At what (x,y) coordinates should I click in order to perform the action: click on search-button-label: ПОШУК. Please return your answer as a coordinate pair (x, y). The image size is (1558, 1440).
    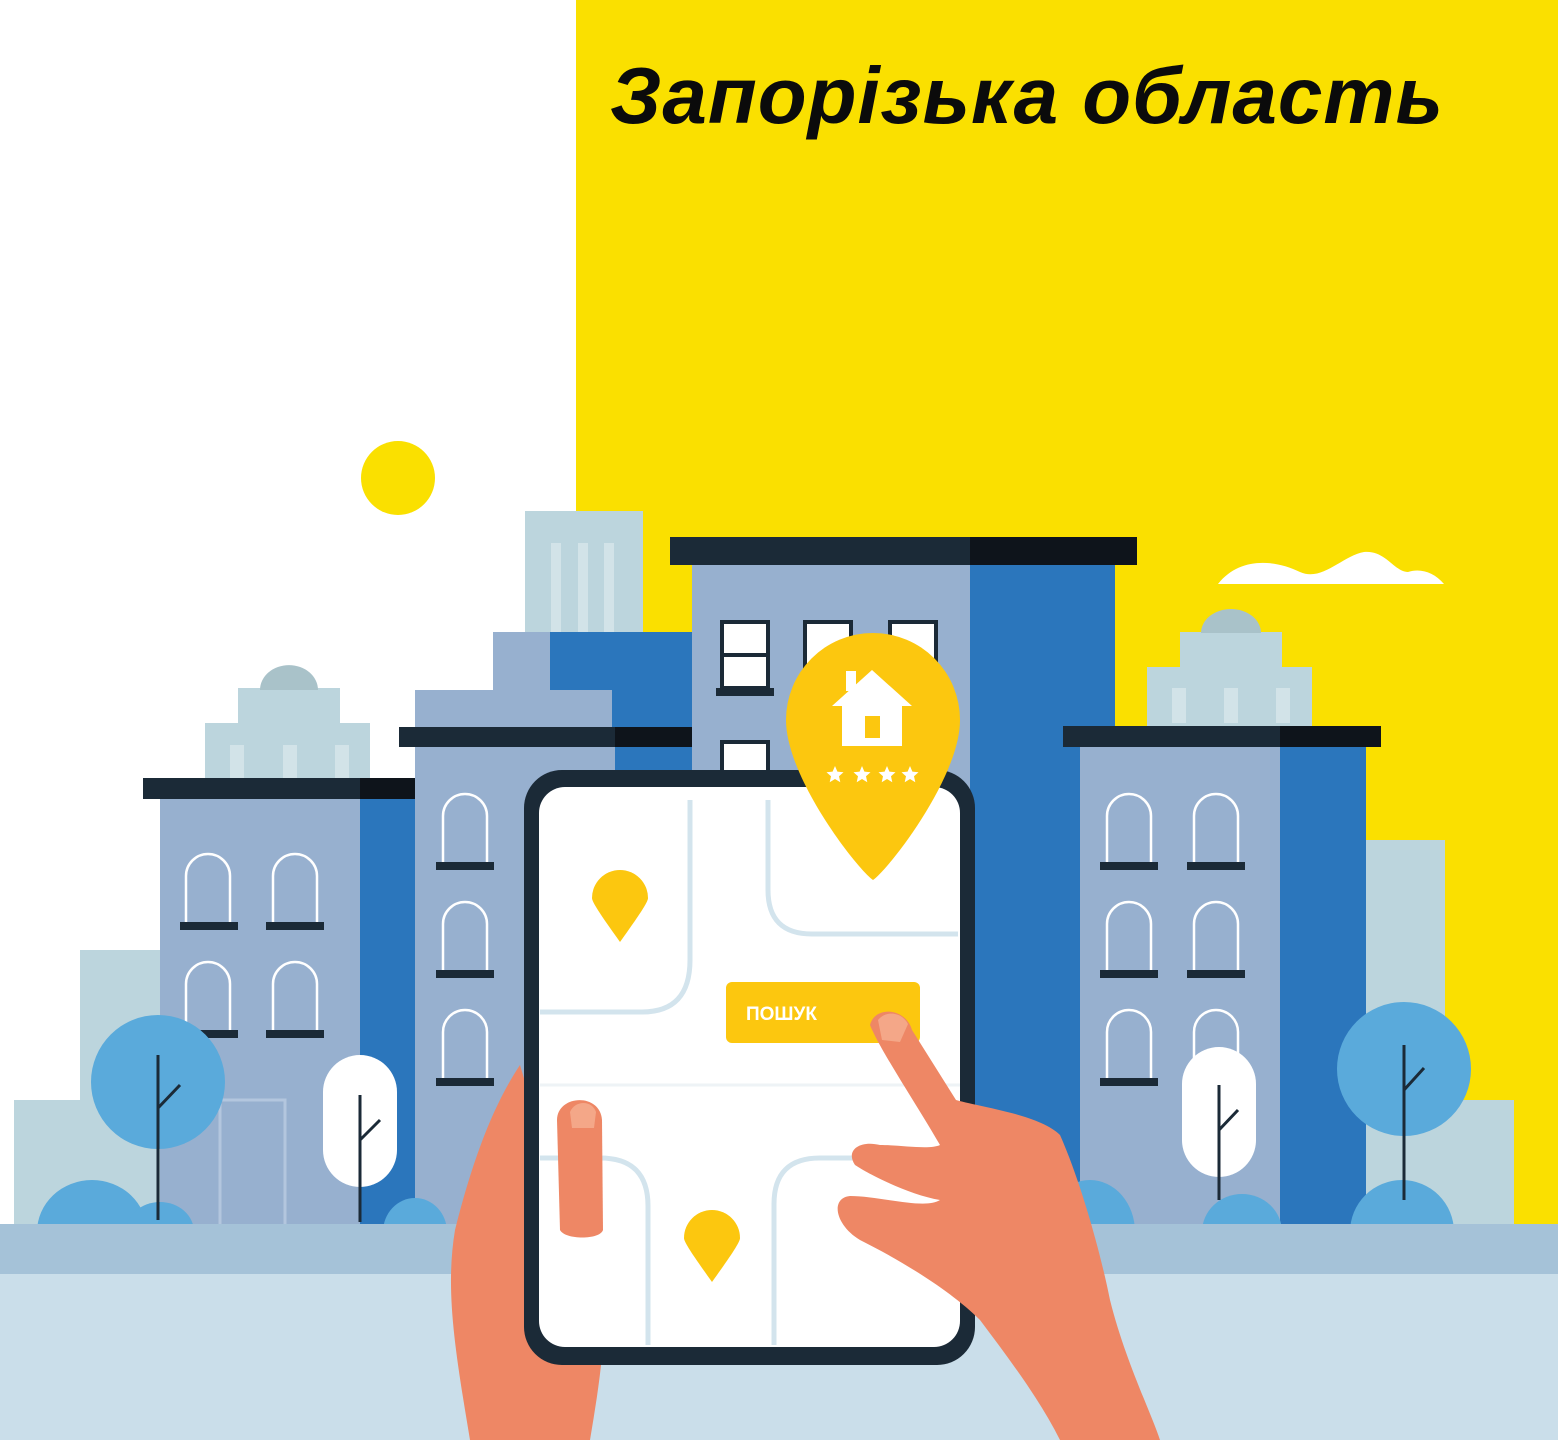
    Looking at the image, I should click on (781, 1014).